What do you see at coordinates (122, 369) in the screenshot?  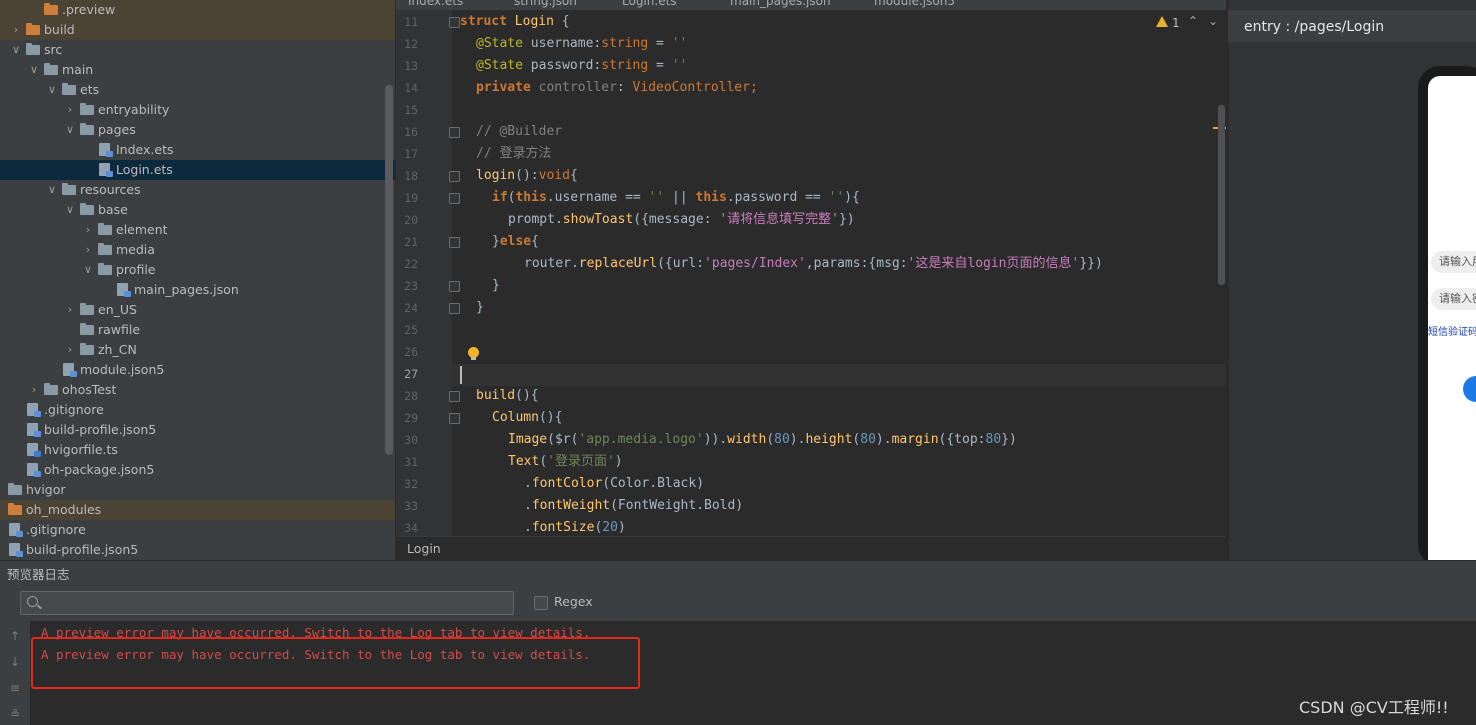 I see `tree-item-label: module.json5` at bounding box center [122, 369].